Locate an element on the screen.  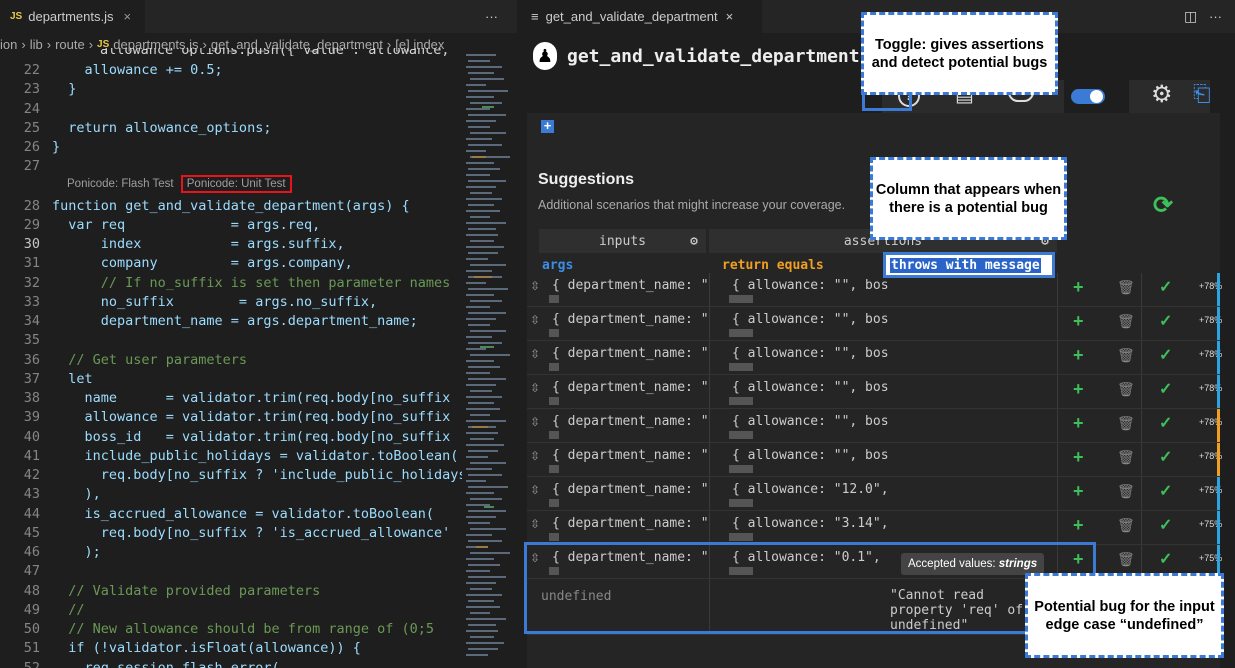
line-number: 48 is located at coordinates (31, 590).